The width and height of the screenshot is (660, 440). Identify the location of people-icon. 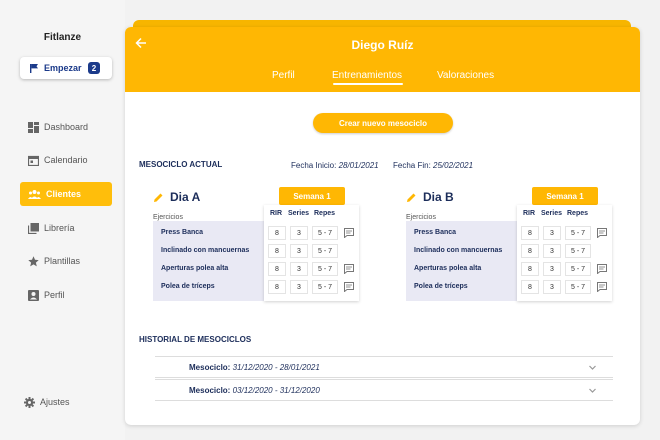
(34, 194).